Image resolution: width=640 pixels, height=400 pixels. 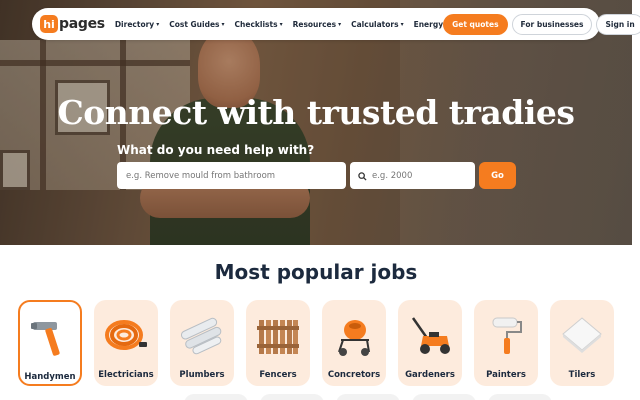 I want to click on postcode-input, so click(x=422, y=175).